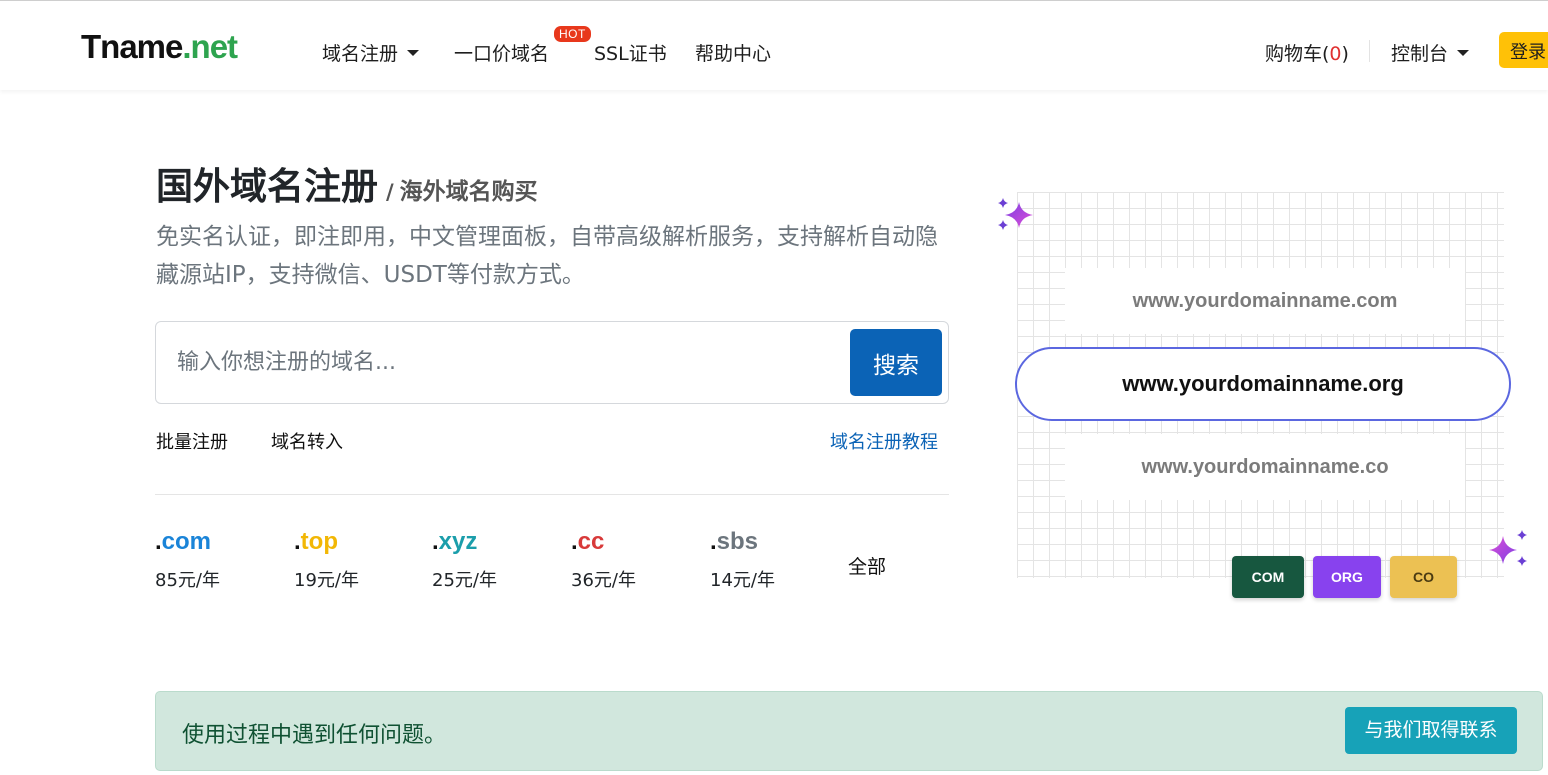 The width and height of the screenshot is (1548, 775). What do you see at coordinates (497, 362) in the screenshot?
I see `domain-search-input` at bounding box center [497, 362].